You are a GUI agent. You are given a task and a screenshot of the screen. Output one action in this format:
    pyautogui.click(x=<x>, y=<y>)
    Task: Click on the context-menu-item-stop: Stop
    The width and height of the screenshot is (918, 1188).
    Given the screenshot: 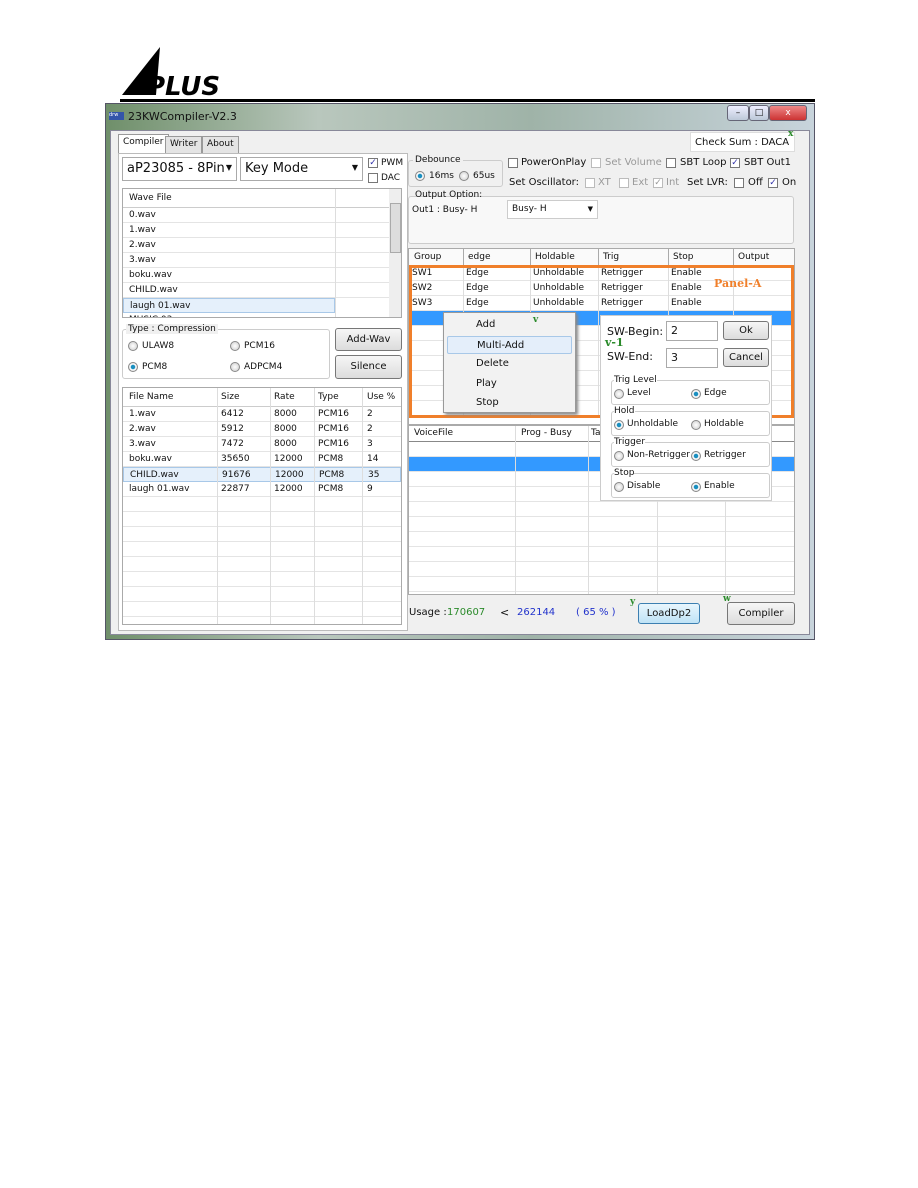 What is the action you would take?
    pyautogui.click(x=509, y=403)
    